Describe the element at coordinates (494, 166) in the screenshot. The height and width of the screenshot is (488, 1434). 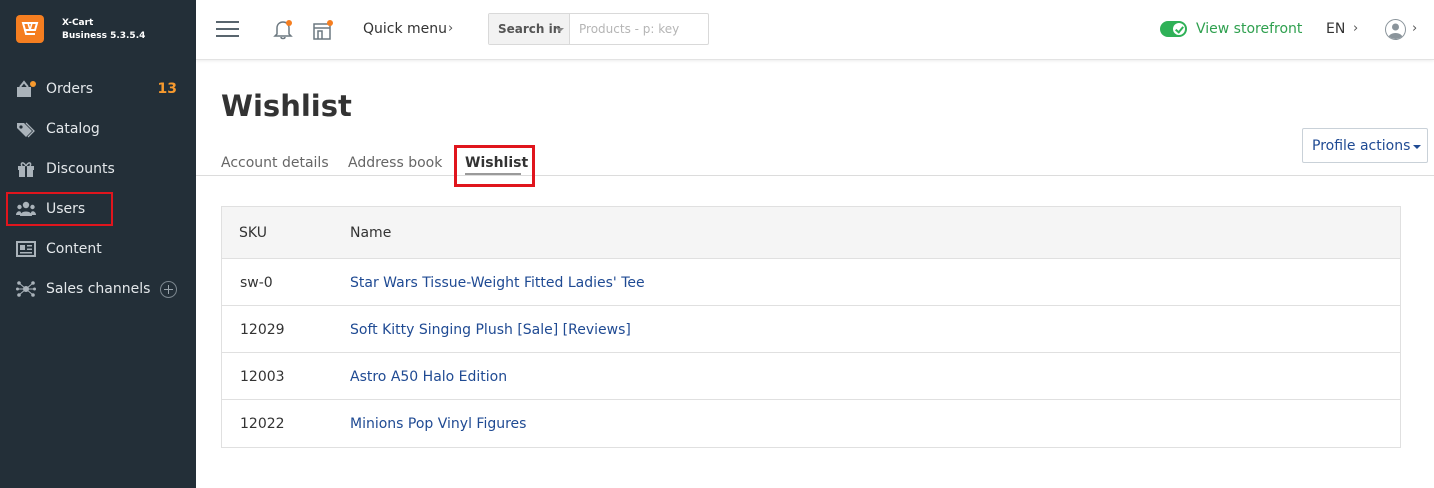
I see `wishlist-highlight-box` at that location.